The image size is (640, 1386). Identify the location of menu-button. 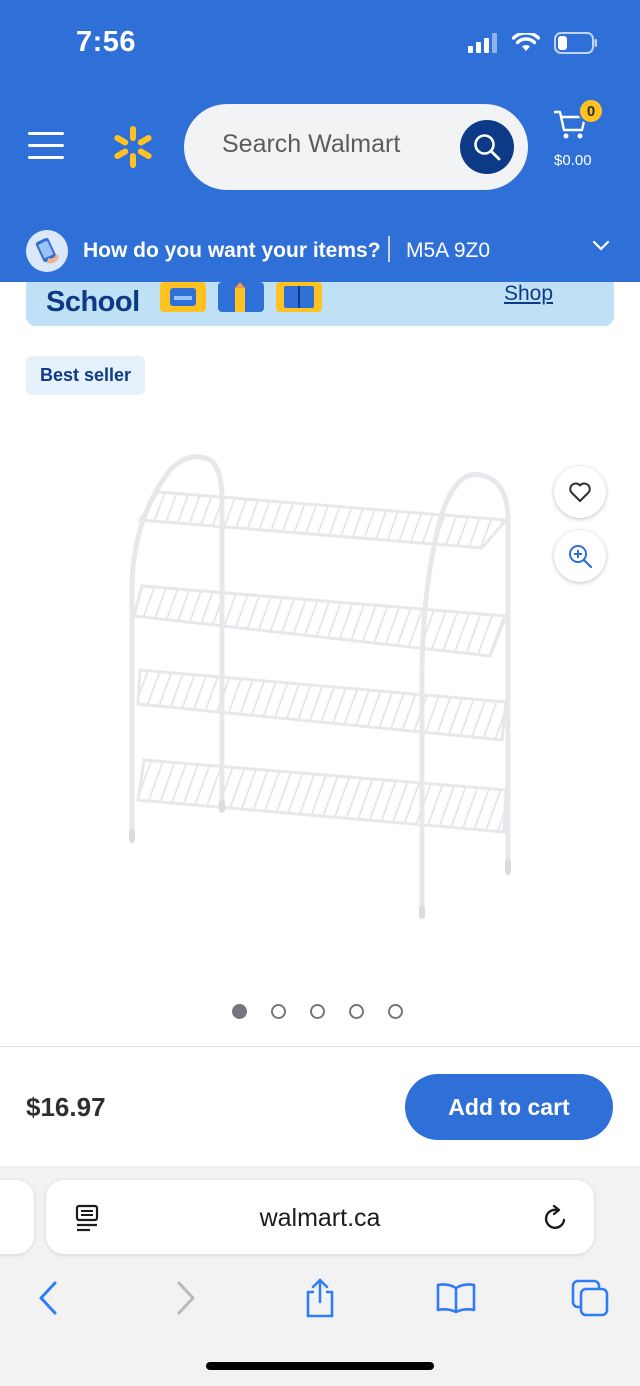
(46, 146).